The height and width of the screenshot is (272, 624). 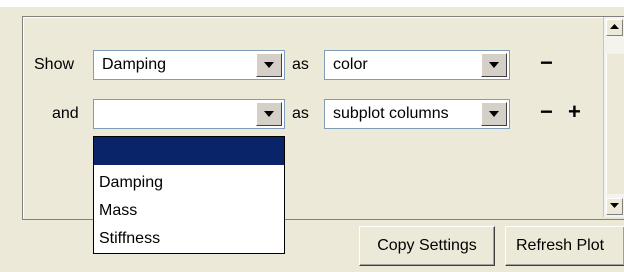 I want to click on scroll-down-icon, so click(x=614, y=205).